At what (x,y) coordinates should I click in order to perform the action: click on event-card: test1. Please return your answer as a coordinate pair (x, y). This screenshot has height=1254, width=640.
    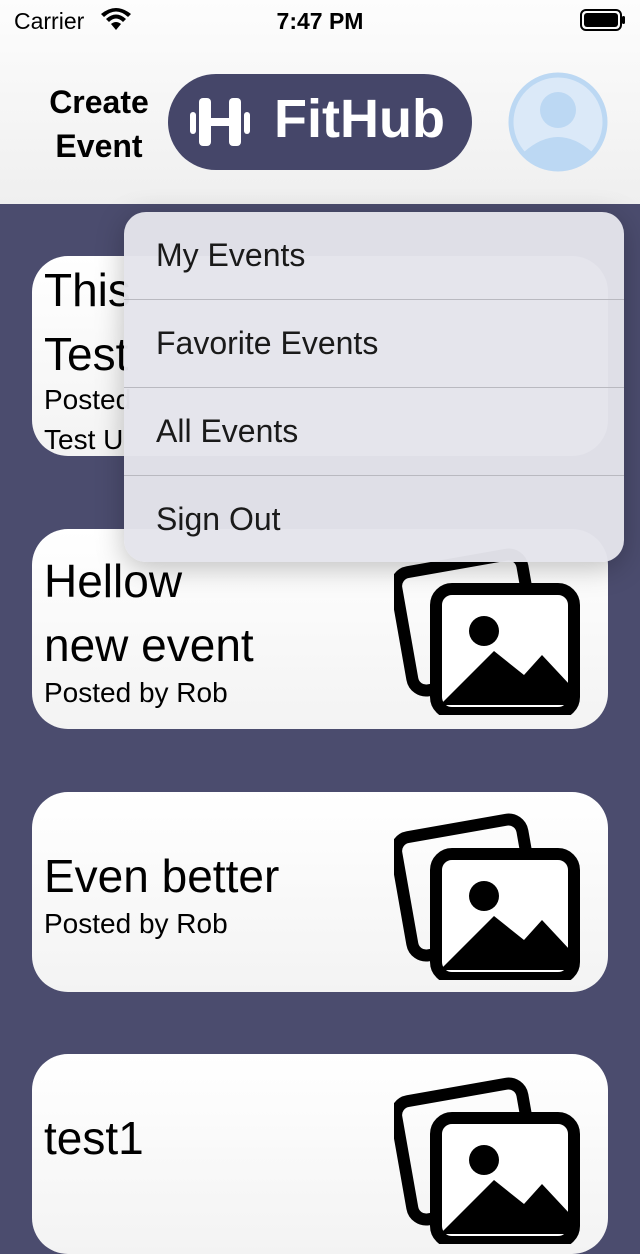
    Looking at the image, I should click on (320, 1154).